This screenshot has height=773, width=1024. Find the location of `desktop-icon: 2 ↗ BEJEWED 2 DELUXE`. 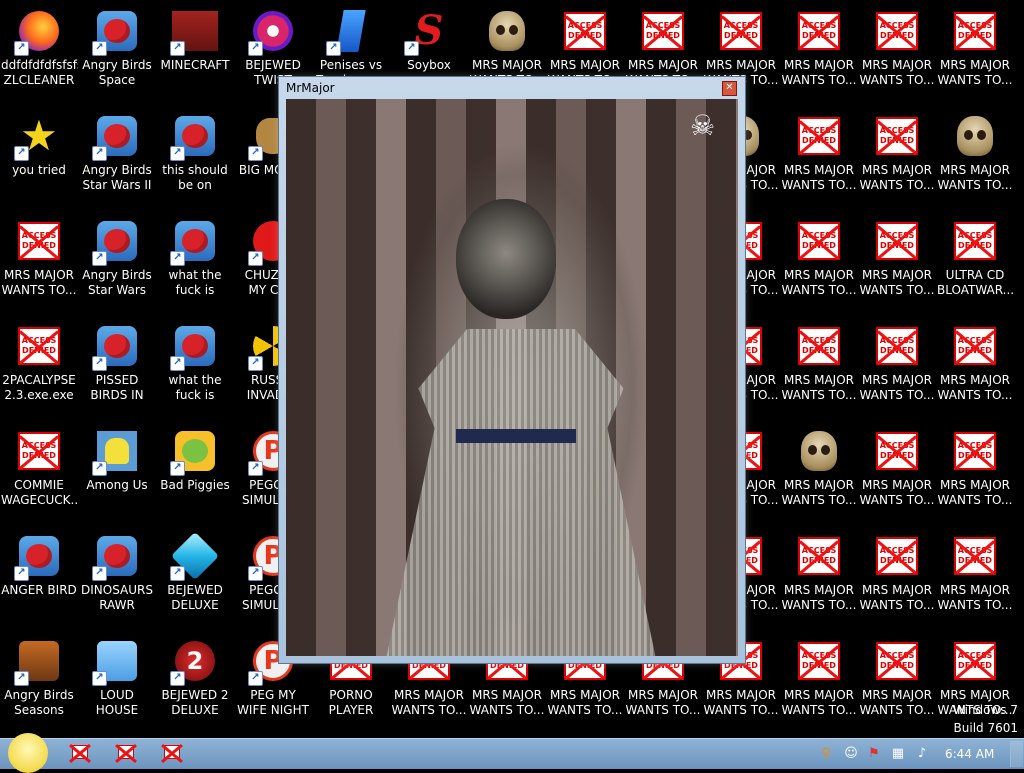

desktop-icon: 2 ↗ BEJEWED 2 DELUXE is located at coordinates (195, 682).